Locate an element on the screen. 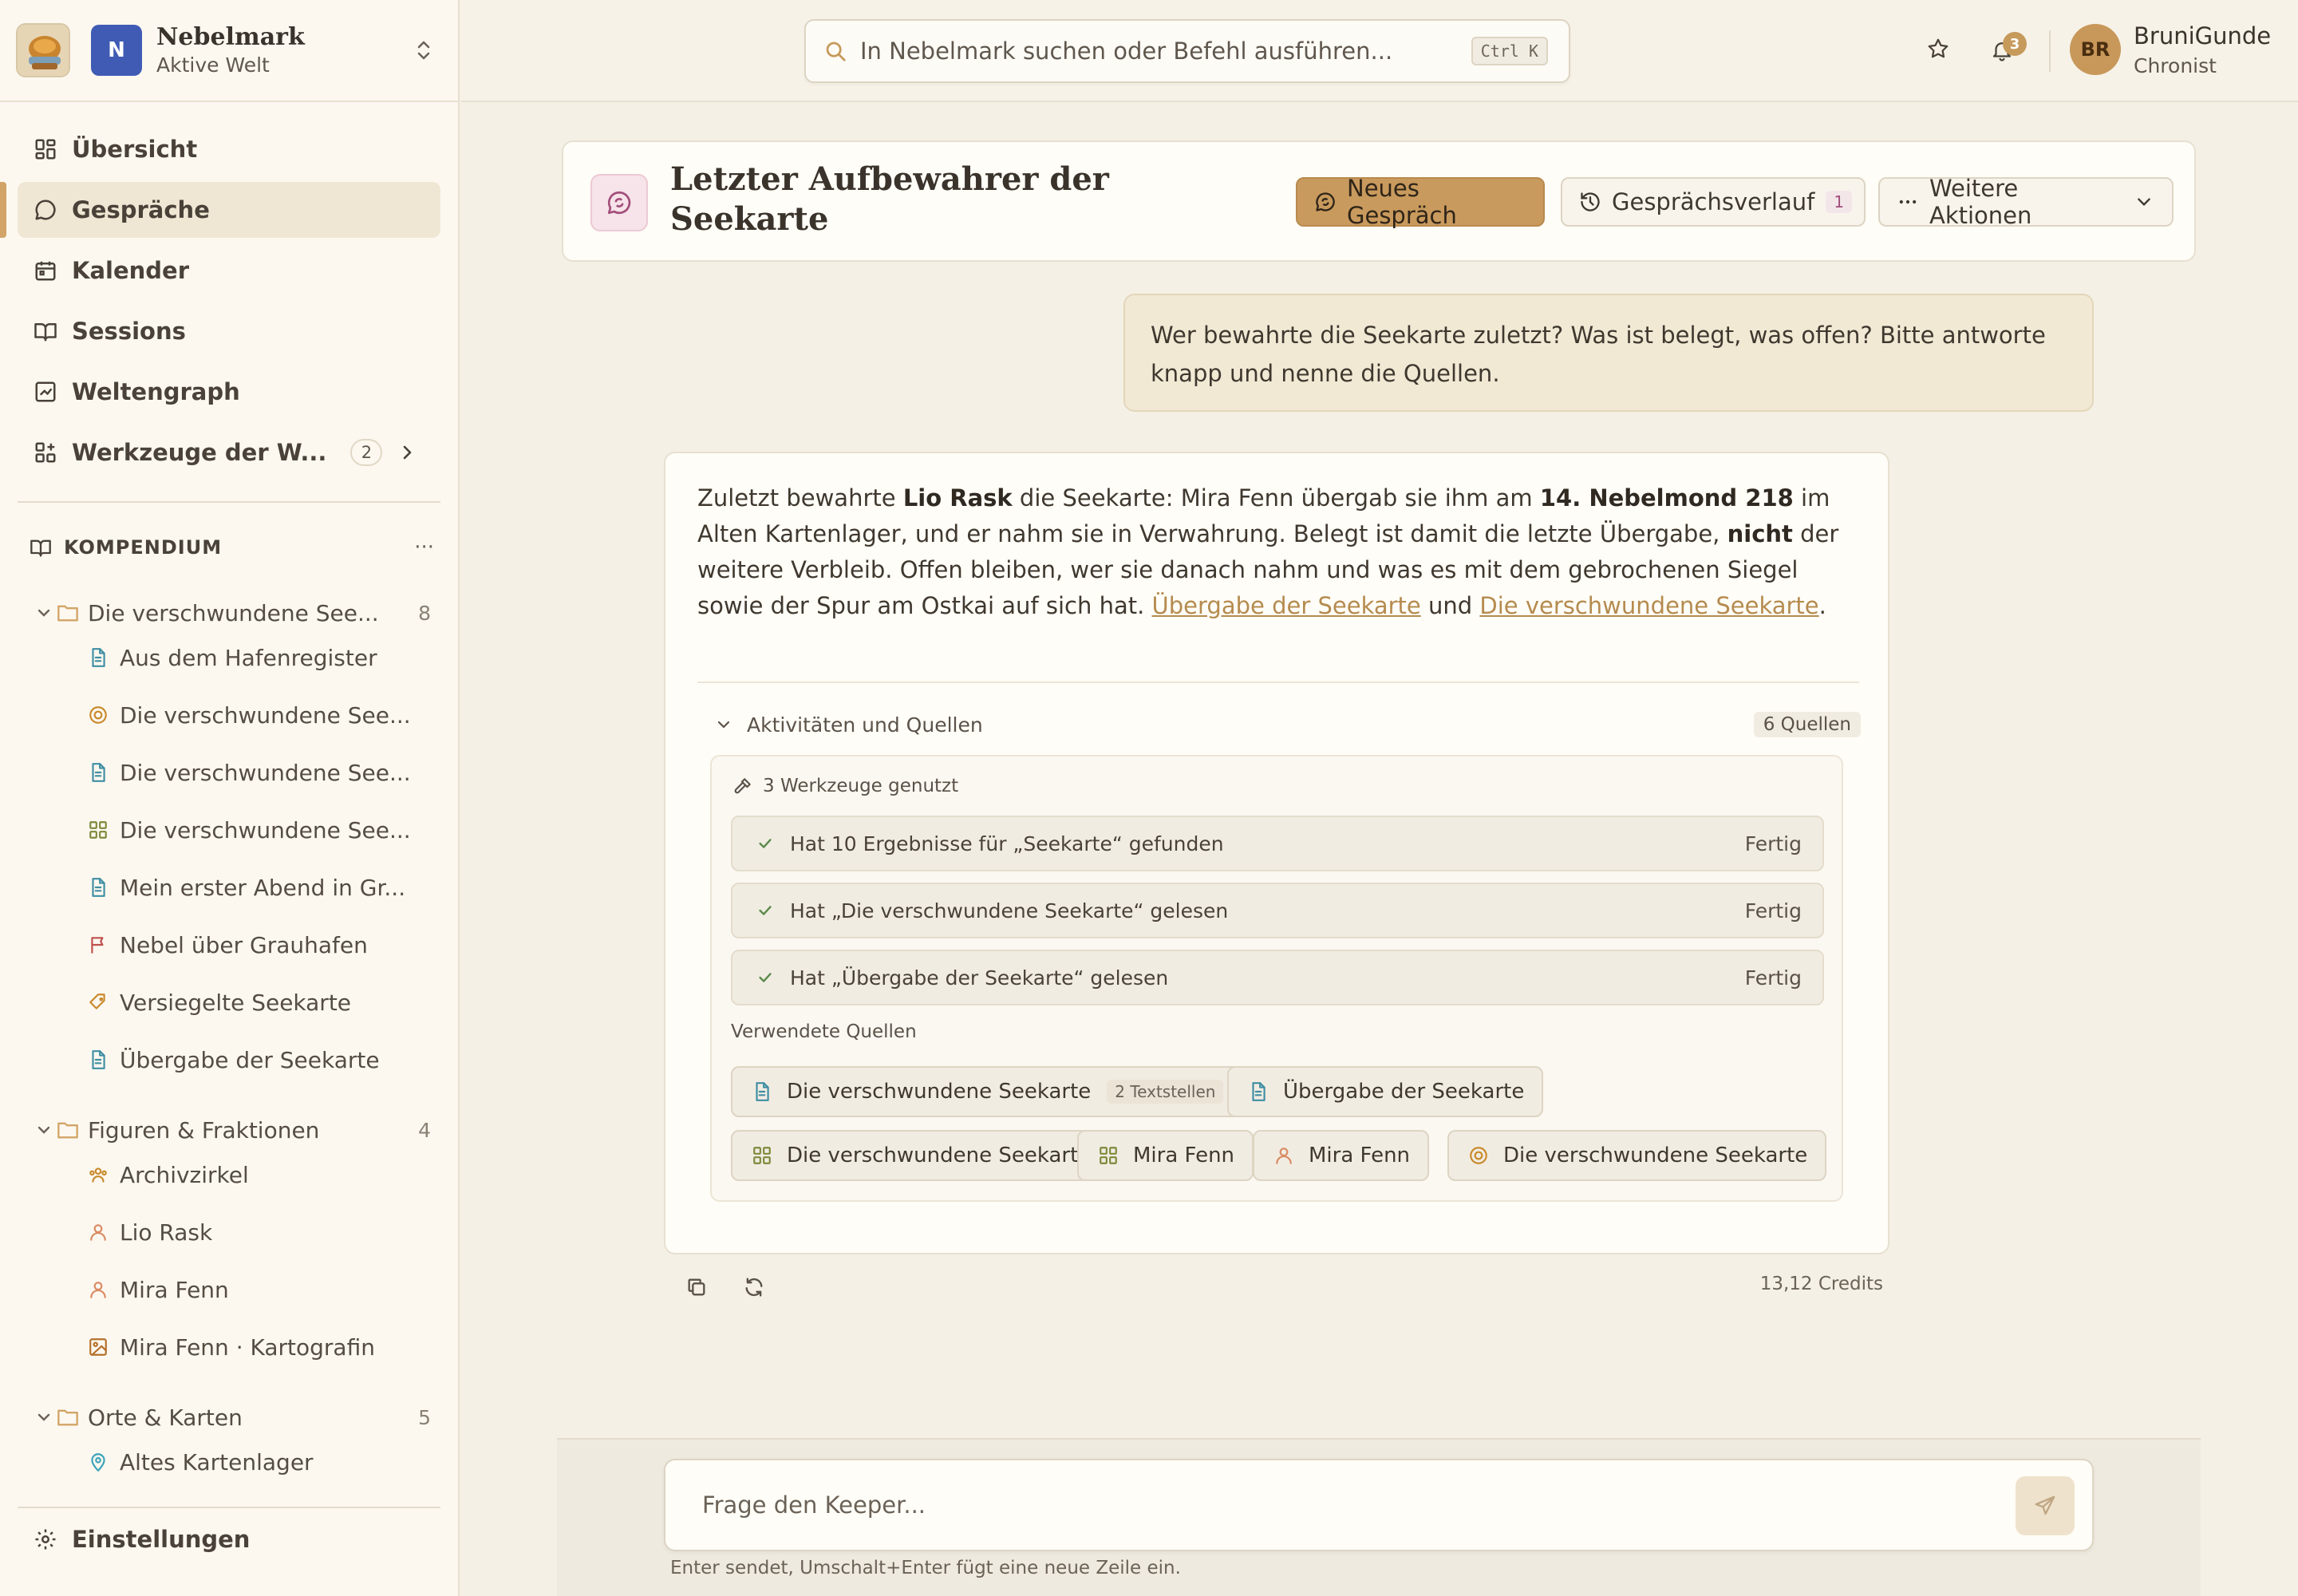 This screenshot has width=2298, height=1596. app-logo is located at coordinates (43, 50).